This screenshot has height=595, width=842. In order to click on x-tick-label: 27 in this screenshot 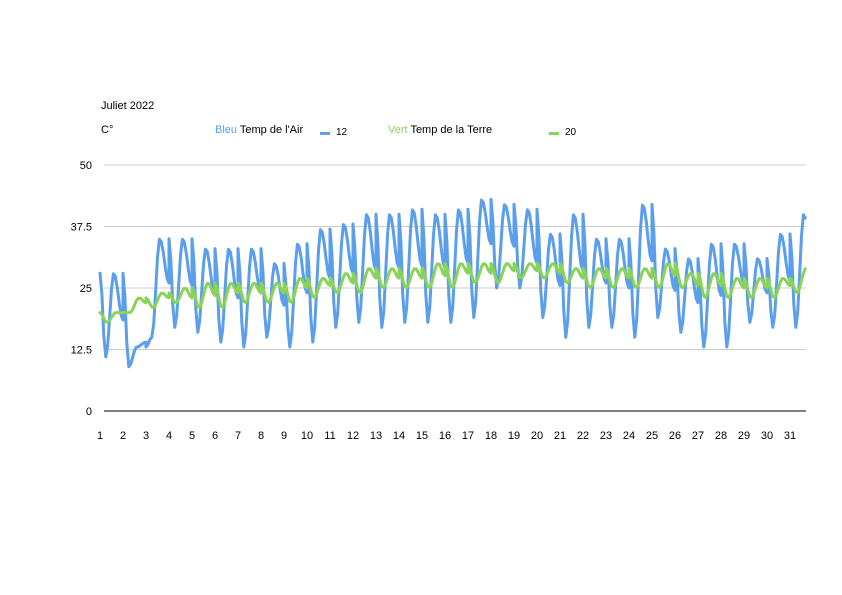, I will do `click(698, 436)`.